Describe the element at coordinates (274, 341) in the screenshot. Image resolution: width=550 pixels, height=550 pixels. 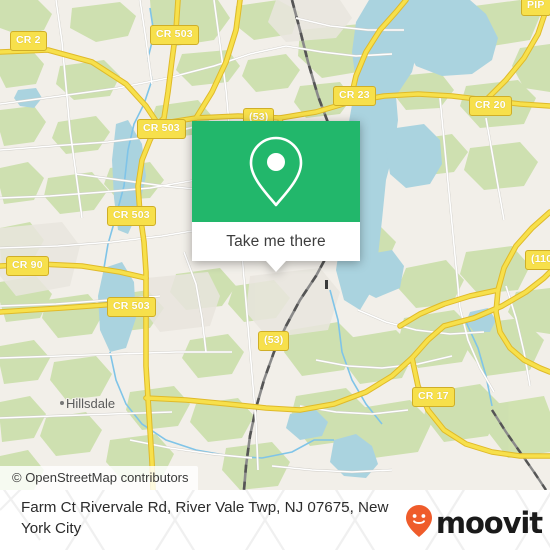
I see `road-shield-53-south: (53)` at that location.